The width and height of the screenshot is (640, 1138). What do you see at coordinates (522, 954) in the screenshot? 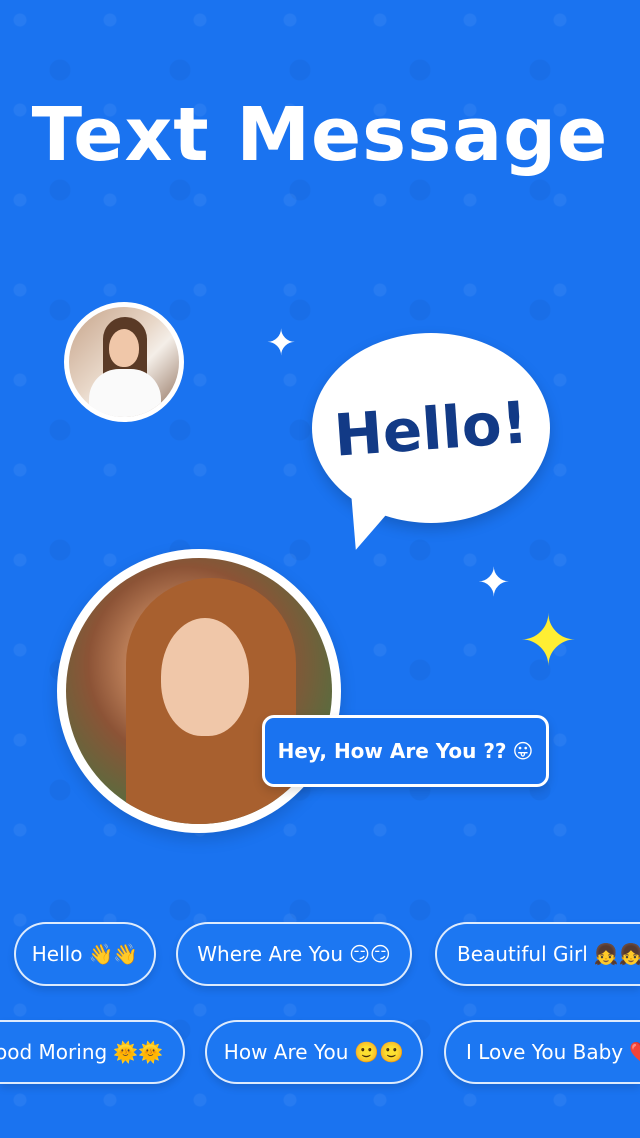
I see `chip-label: Beautiful Girl` at bounding box center [522, 954].